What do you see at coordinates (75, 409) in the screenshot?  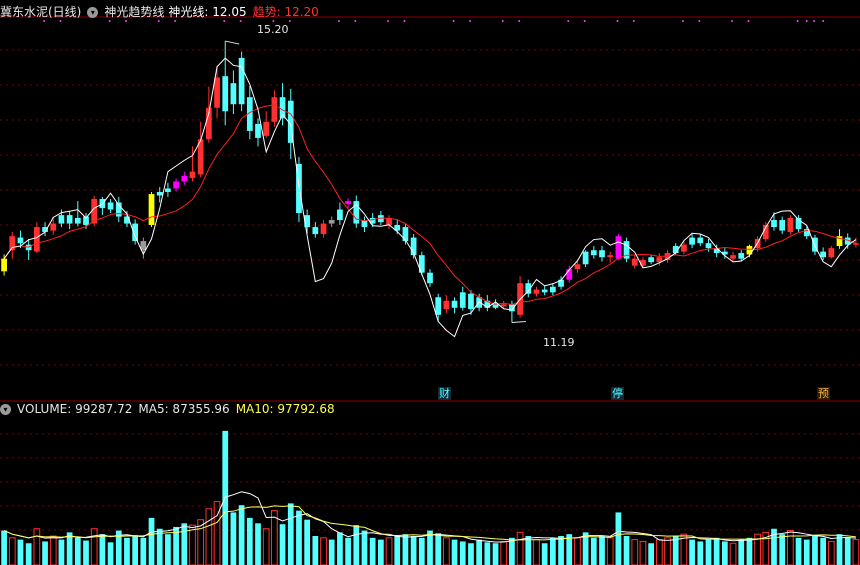 I see `volume-value: VOLUME: 99287.72` at bounding box center [75, 409].